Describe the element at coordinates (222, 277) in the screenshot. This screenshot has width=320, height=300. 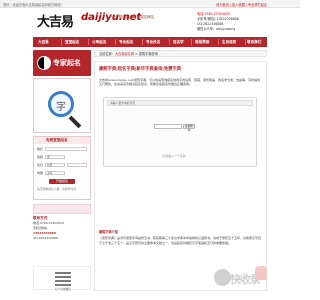
I see `watermark-logo-icon` at that location.